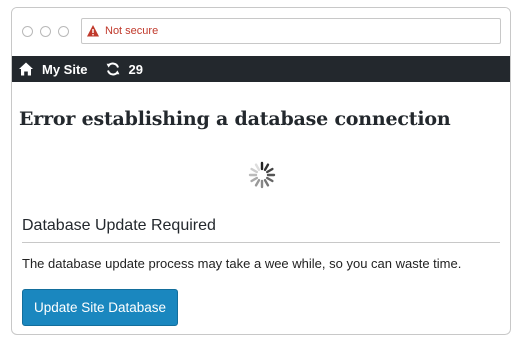 This screenshot has height=343, width=520. What do you see at coordinates (45, 31) in the screenshot?
I see `window-minimize-dot` at bounding box center [45, 31].